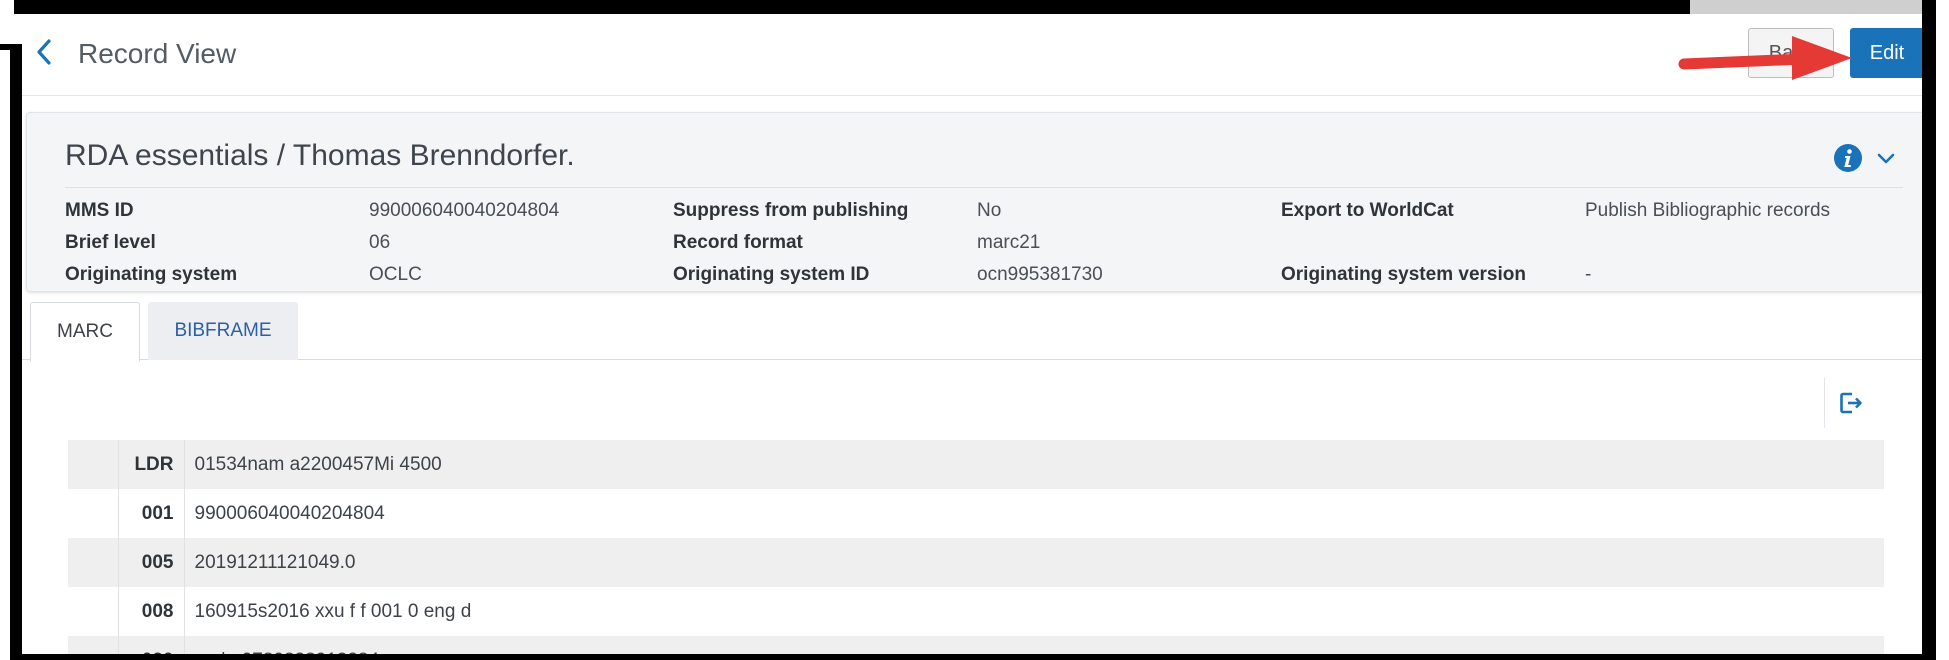  Describe the element at coordinates (738, 242) in the screenshot. I see `record-format-label: Record format` at that location.